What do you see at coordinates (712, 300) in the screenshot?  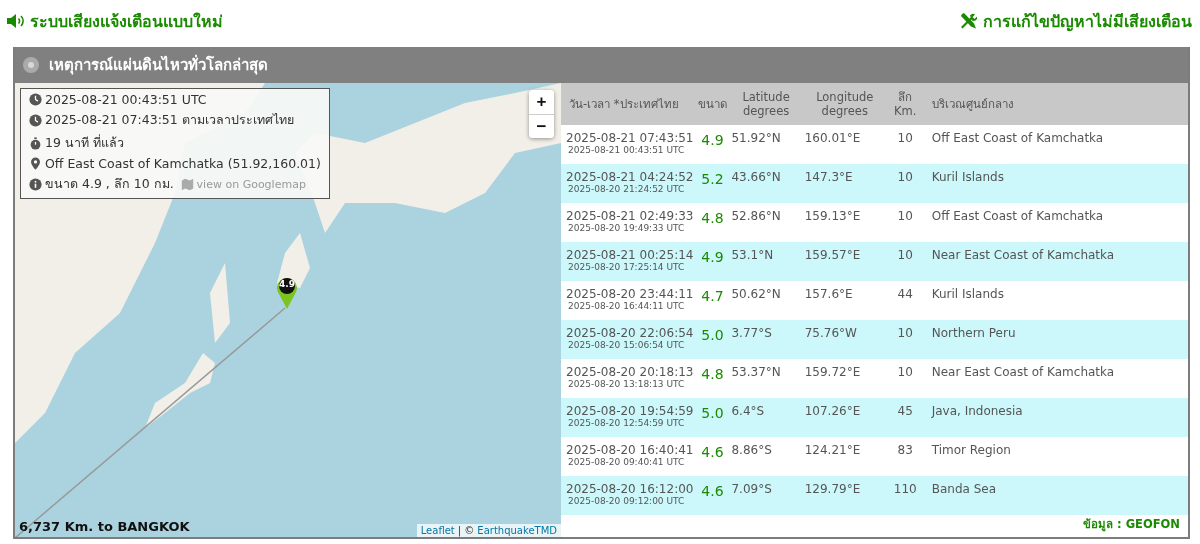 I see `magnitude-cell: 4.7` at bounding box center [712, 300].